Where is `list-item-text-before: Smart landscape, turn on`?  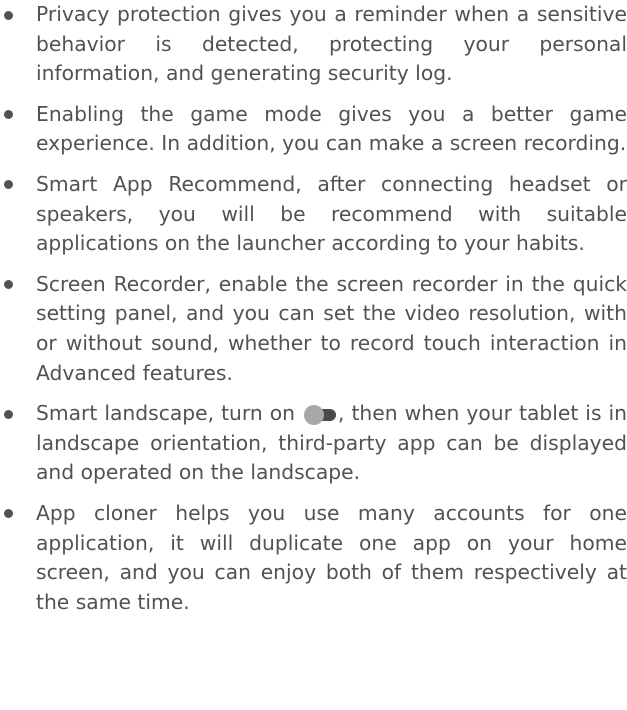
list-item-text-before: Smart landscape, turn on is located at coordinates (165, 413).